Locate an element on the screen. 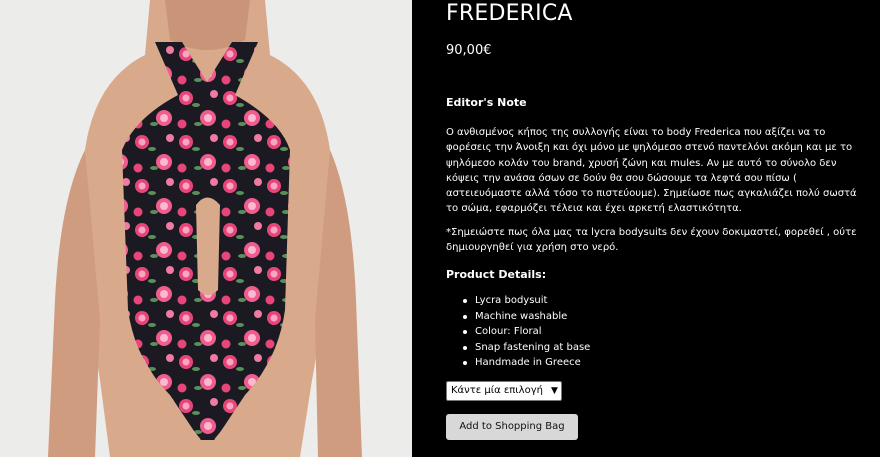 The width and height of the screenshot is (880, 457). size-select-value: Κάντε μία επιλογή is located at coordinates (497, 390).